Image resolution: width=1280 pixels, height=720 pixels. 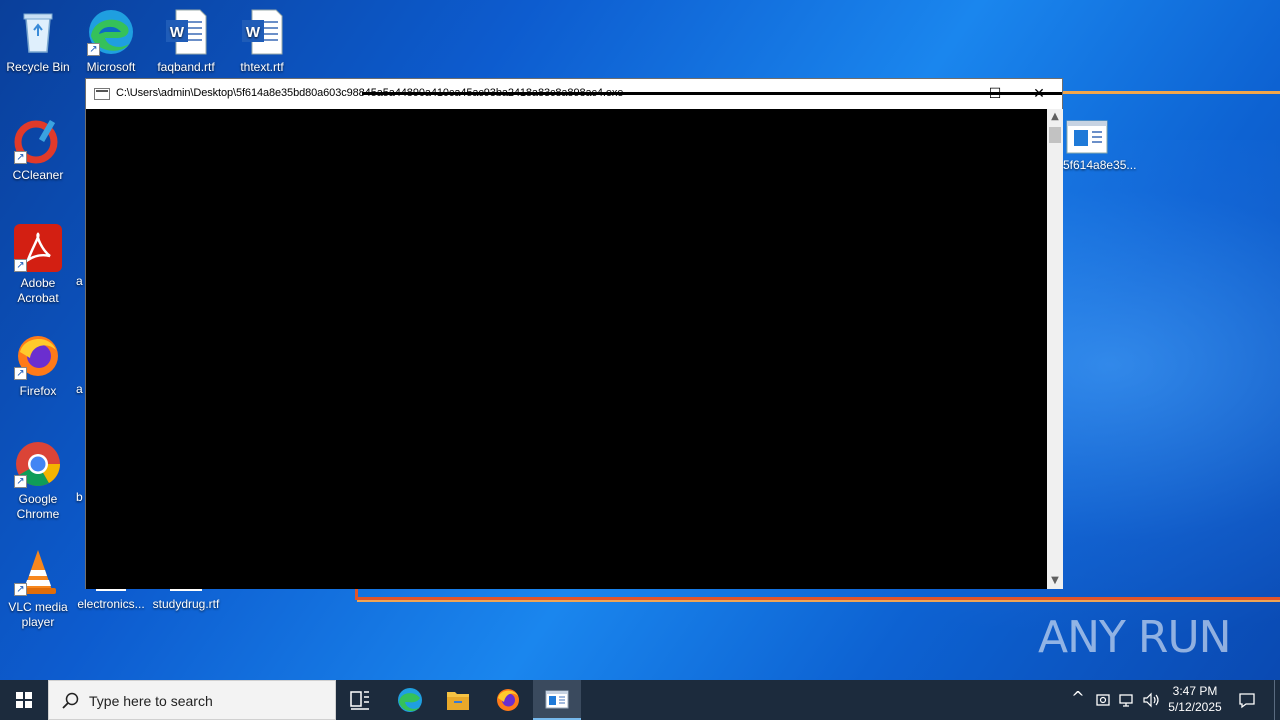 I want to click on task-view-button, so click(x=360, y=700).